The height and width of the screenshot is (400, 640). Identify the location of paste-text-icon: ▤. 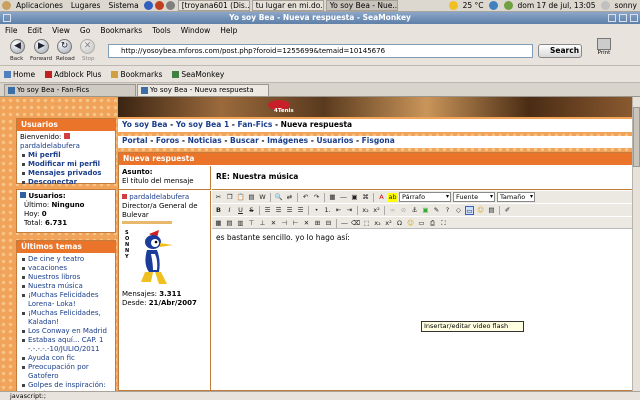
(251, 197).